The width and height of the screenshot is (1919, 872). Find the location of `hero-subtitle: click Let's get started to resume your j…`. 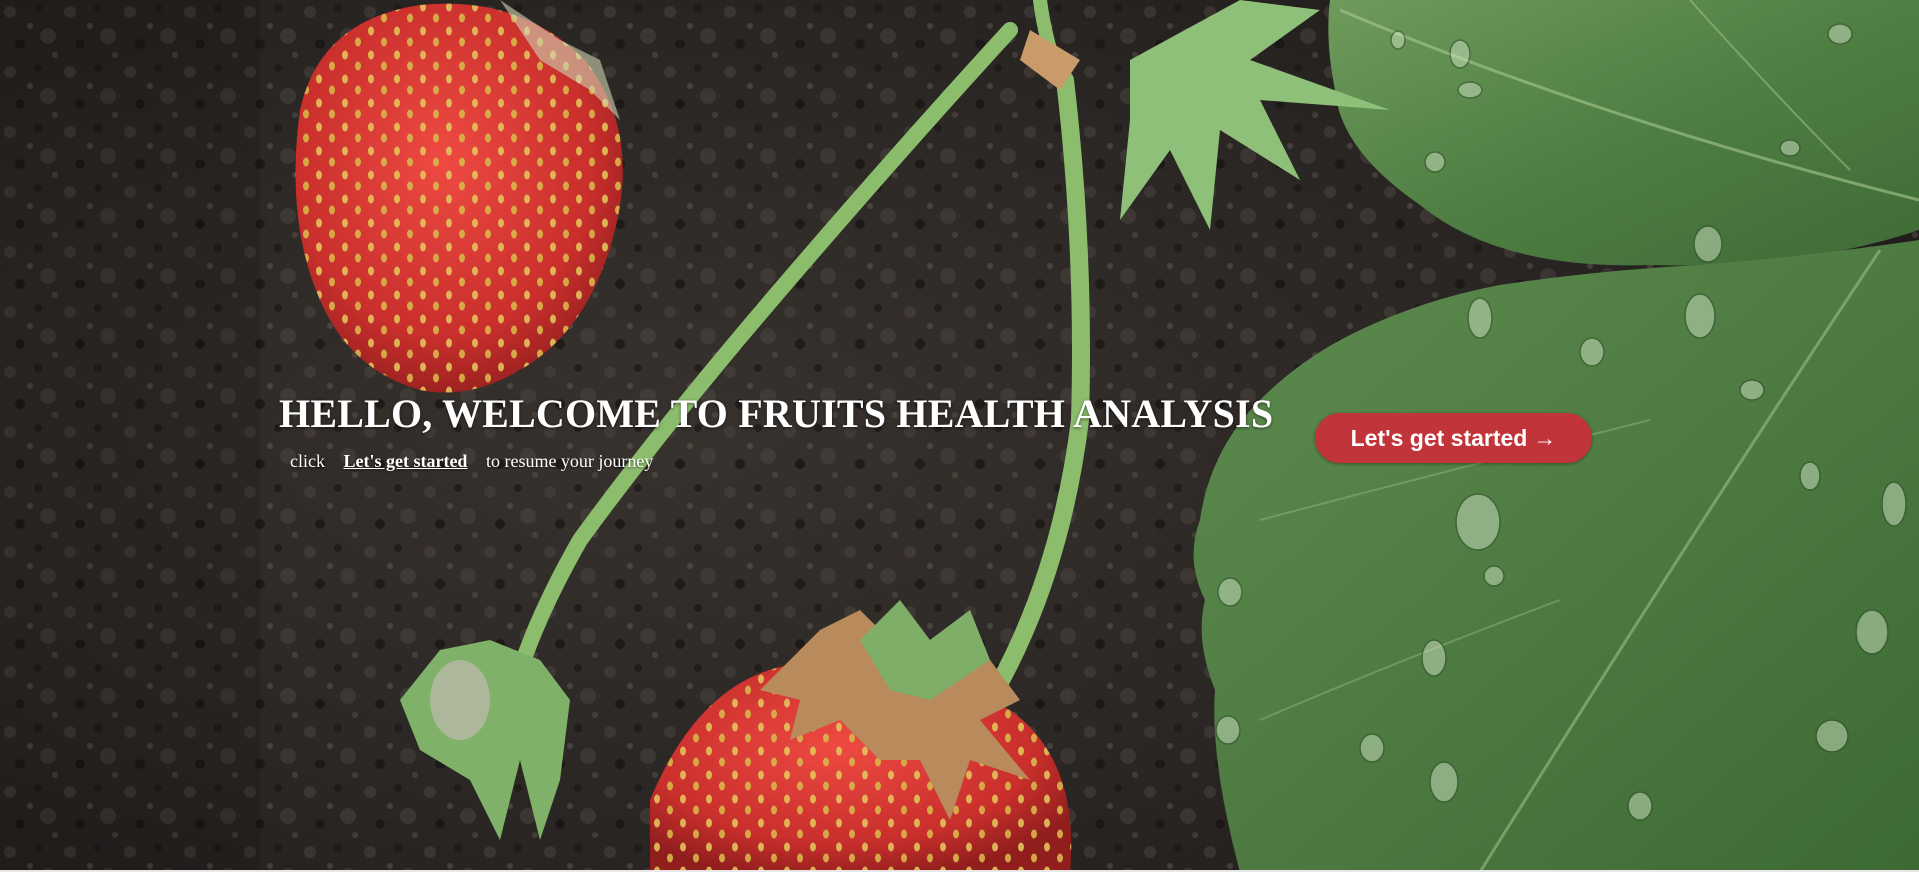

hero-subtitle: click Let's get started to resume your j… is located at coordinates (471, 461).